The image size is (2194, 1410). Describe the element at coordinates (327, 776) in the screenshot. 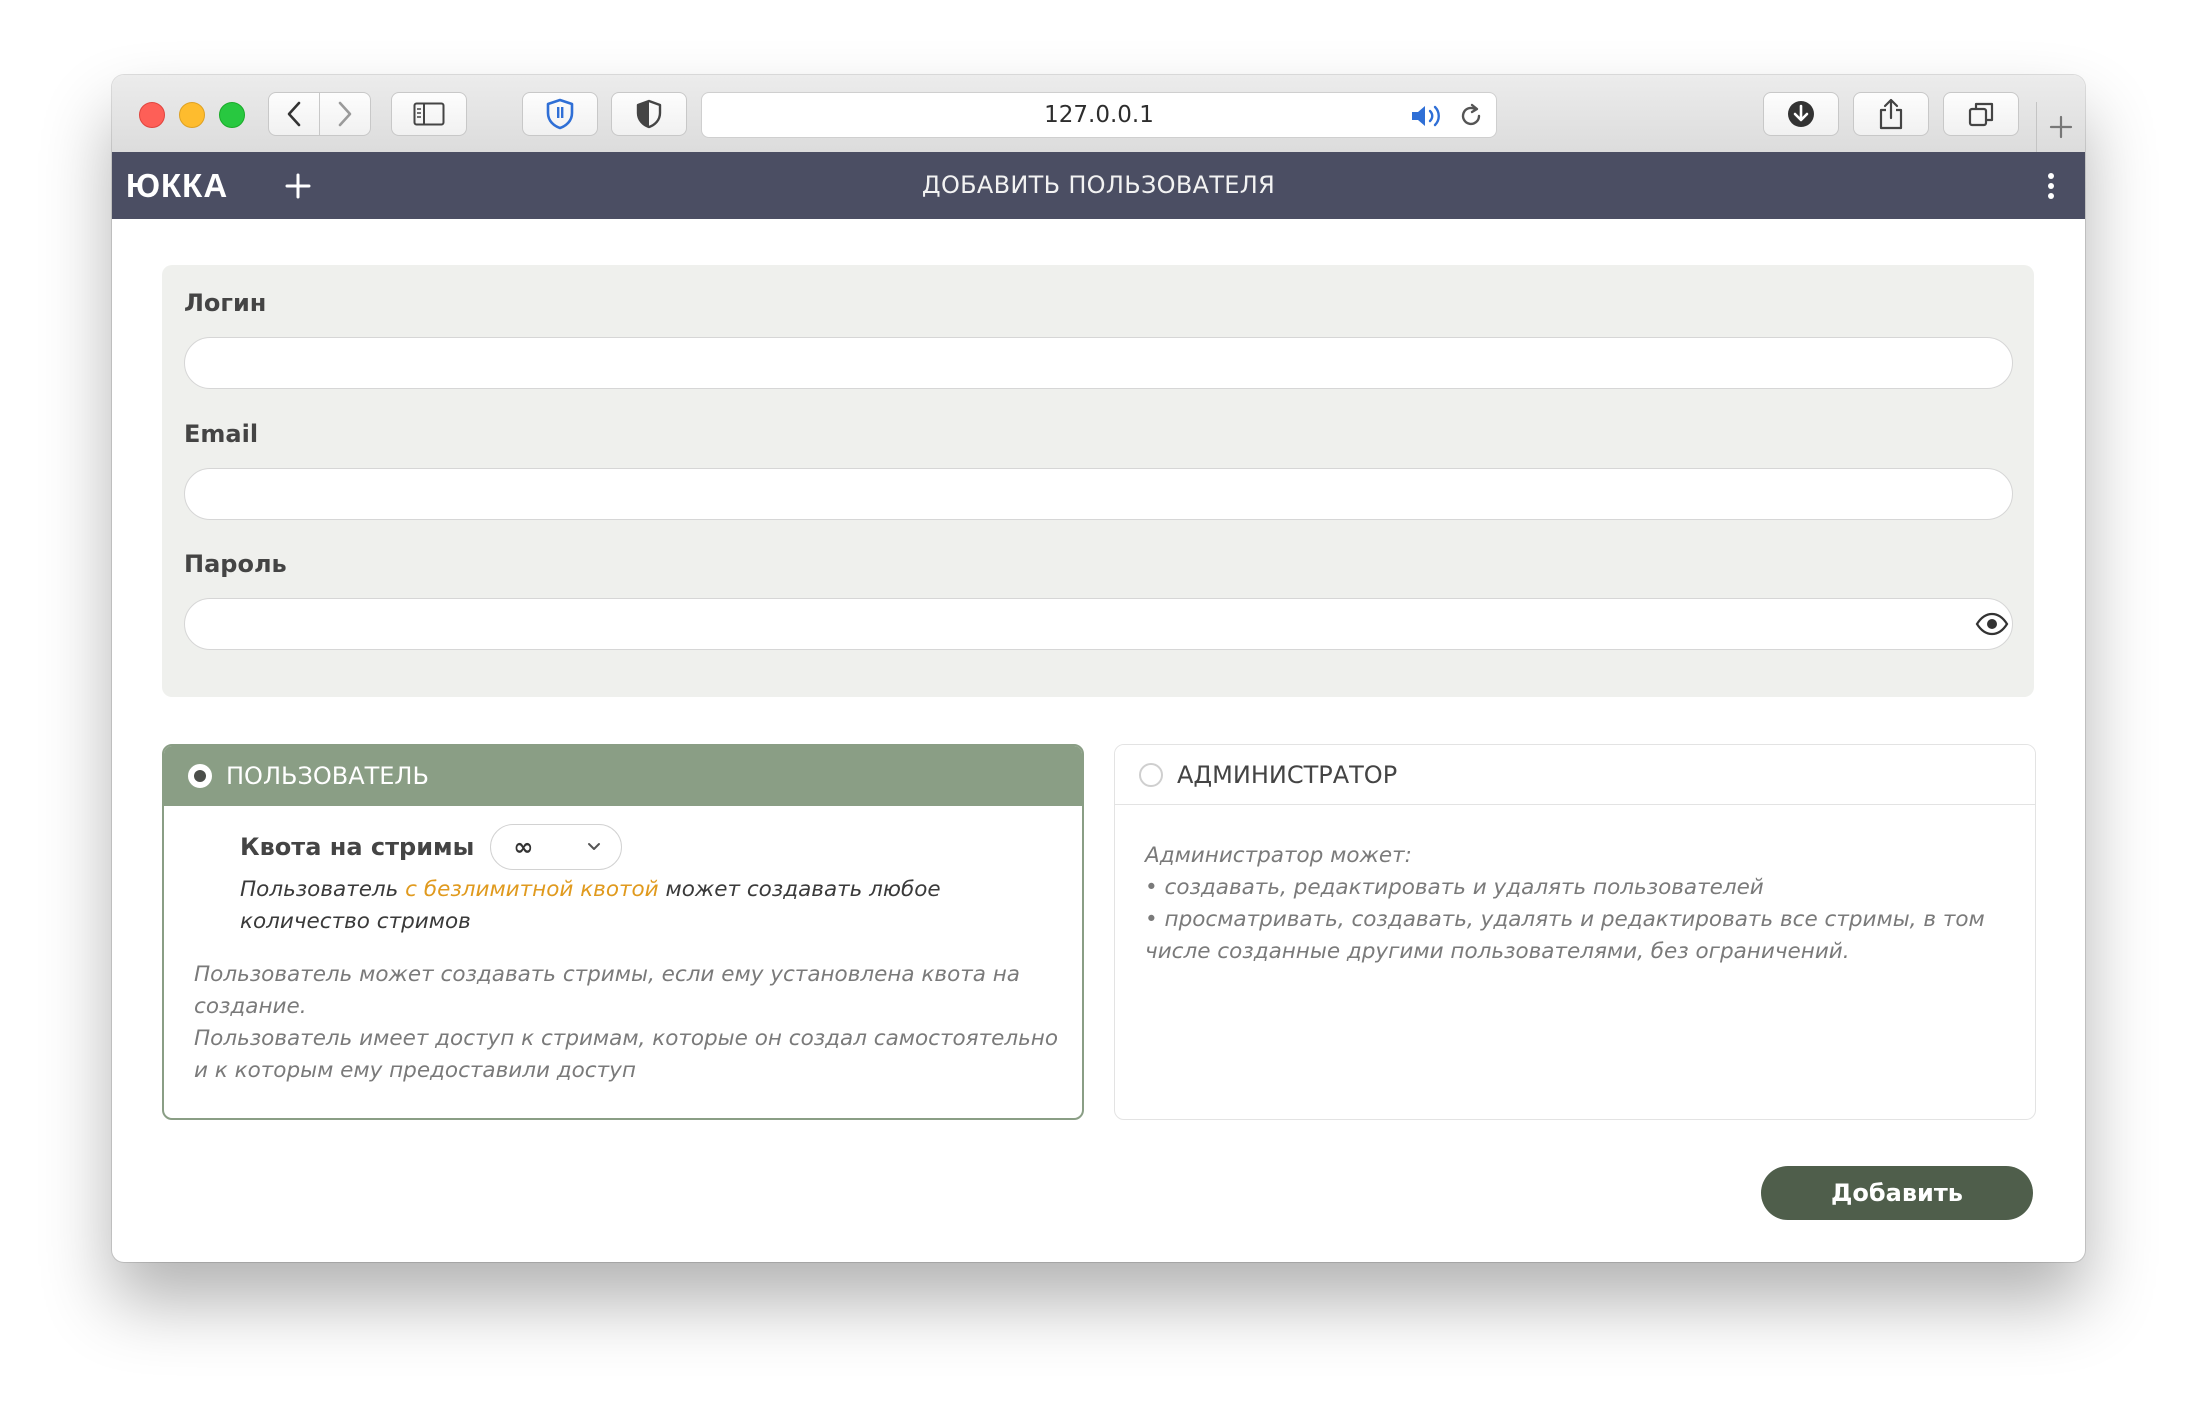

I see `role-user-title: ПОЛЬЗОВАТЕЛЬ` at that location.